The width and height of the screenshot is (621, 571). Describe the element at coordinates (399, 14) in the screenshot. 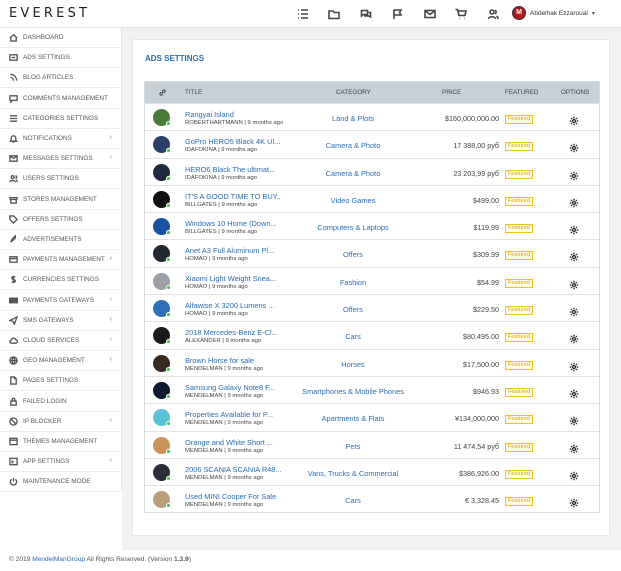

I see `flag-icon` at that location.